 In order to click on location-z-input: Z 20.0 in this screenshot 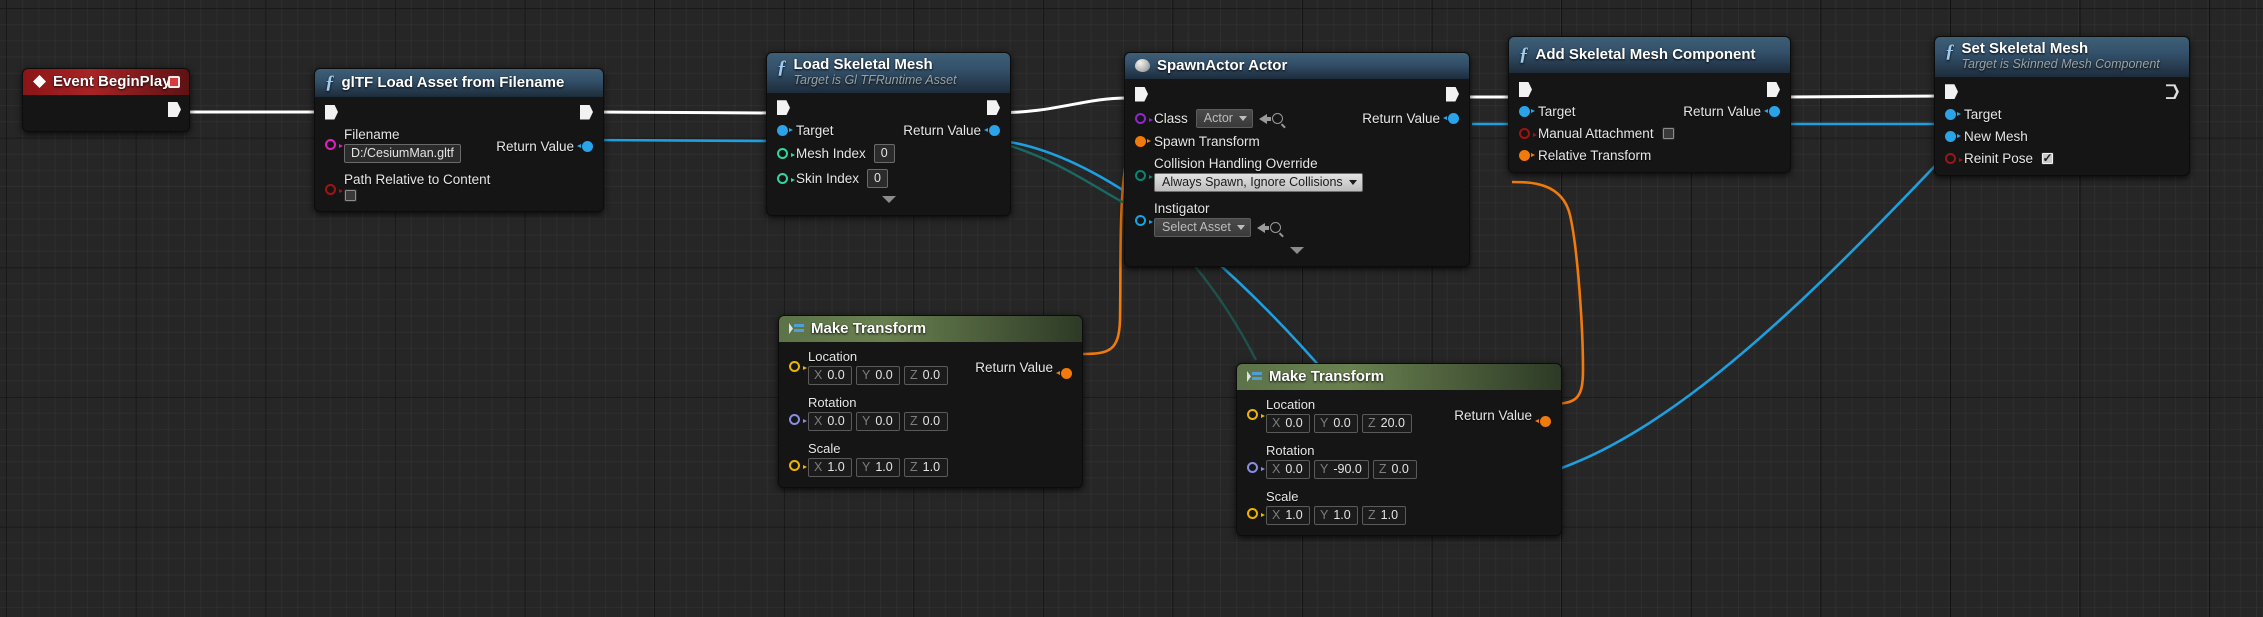, I will do `click(1387, 423)`.